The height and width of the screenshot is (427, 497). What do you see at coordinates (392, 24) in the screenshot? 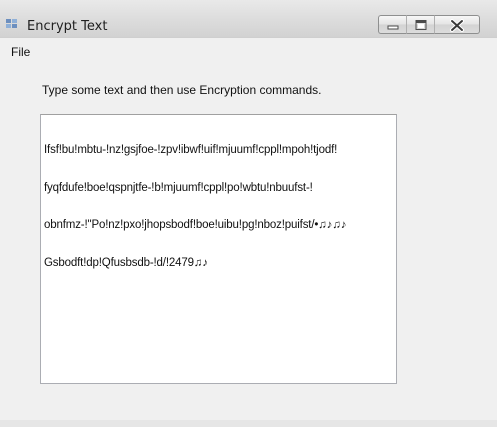
I see `minimize-button` at bounding box center [392, 24].